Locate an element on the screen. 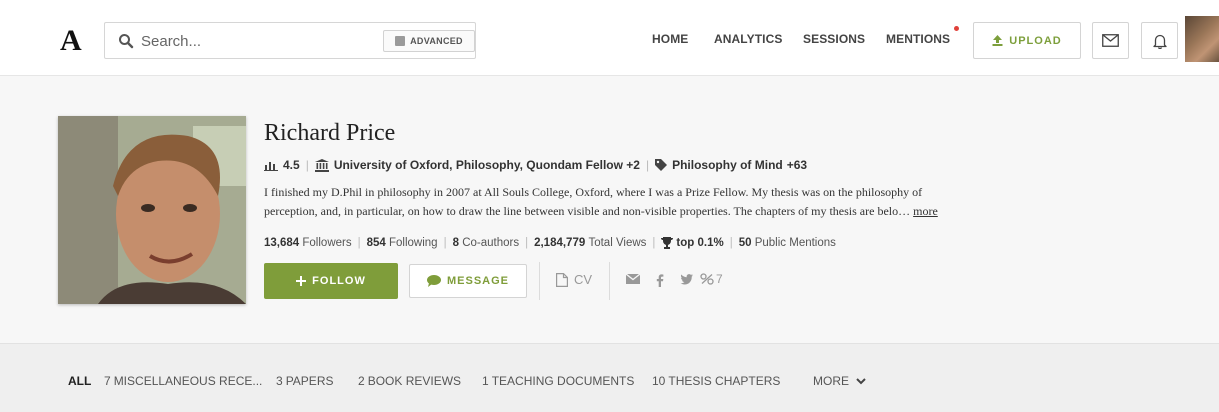 The image size is (1219, 412). email-share-icon is located at coordinates (633, 279).